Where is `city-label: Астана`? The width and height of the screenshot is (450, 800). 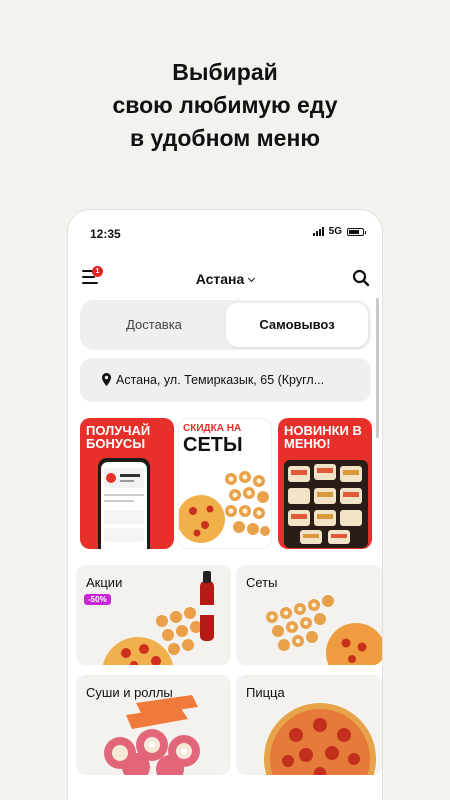
city-label: Астана is located at coordinates (220, 279).